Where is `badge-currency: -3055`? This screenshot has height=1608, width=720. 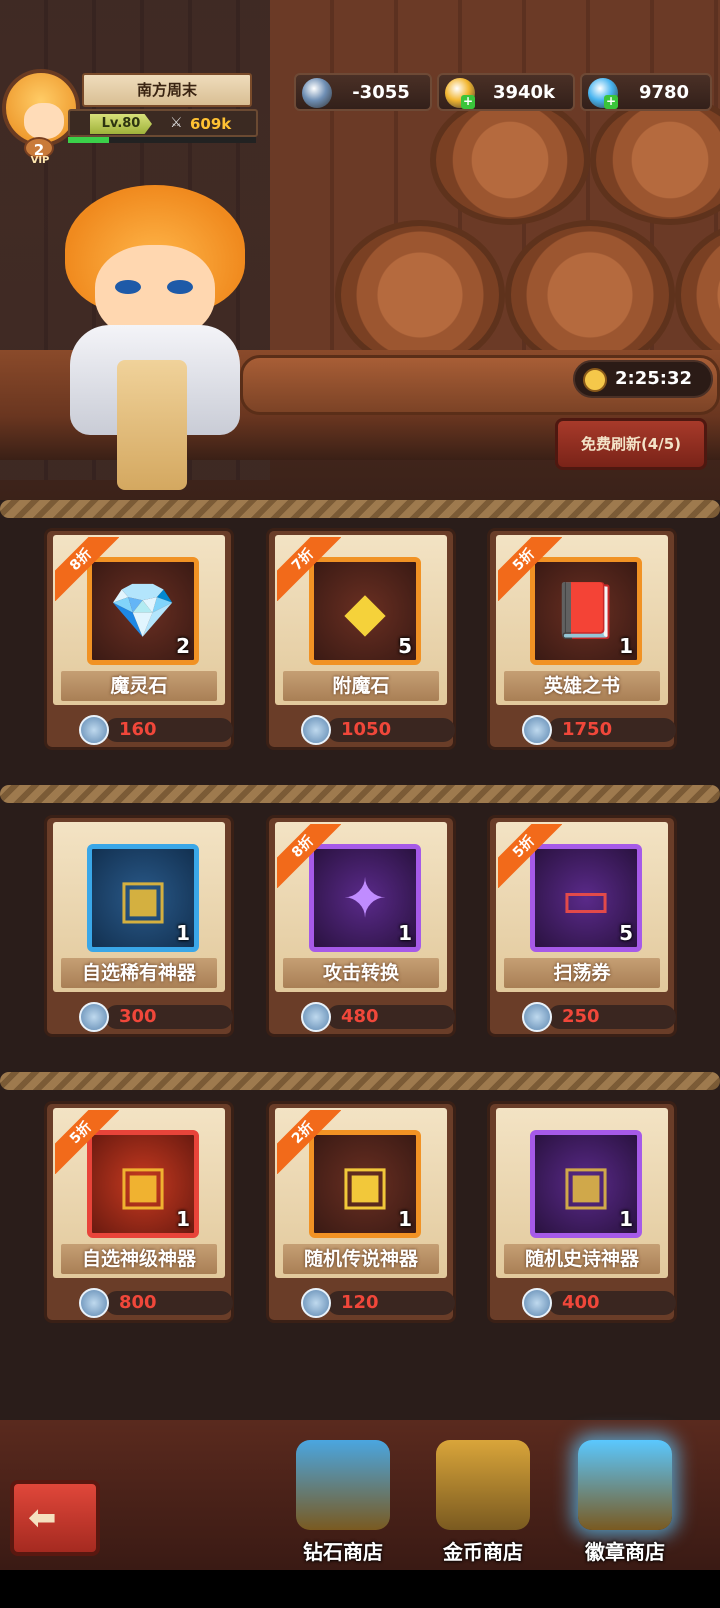 badge-currency: -3055 is located at coordinates (363, 92).